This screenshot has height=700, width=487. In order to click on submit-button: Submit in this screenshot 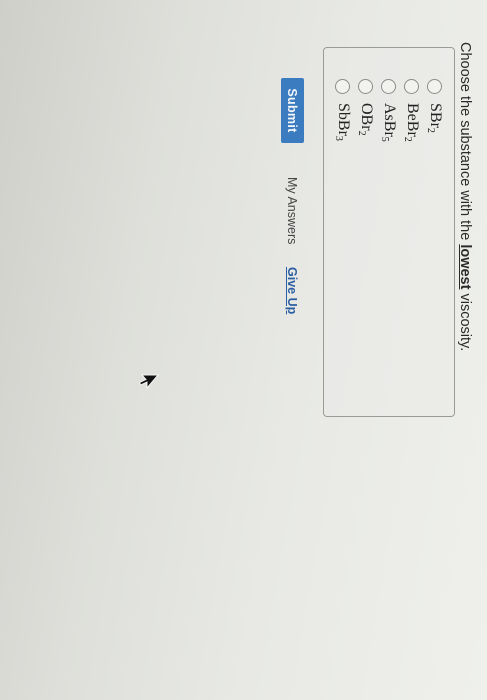, I will do `click(292, 110)`.